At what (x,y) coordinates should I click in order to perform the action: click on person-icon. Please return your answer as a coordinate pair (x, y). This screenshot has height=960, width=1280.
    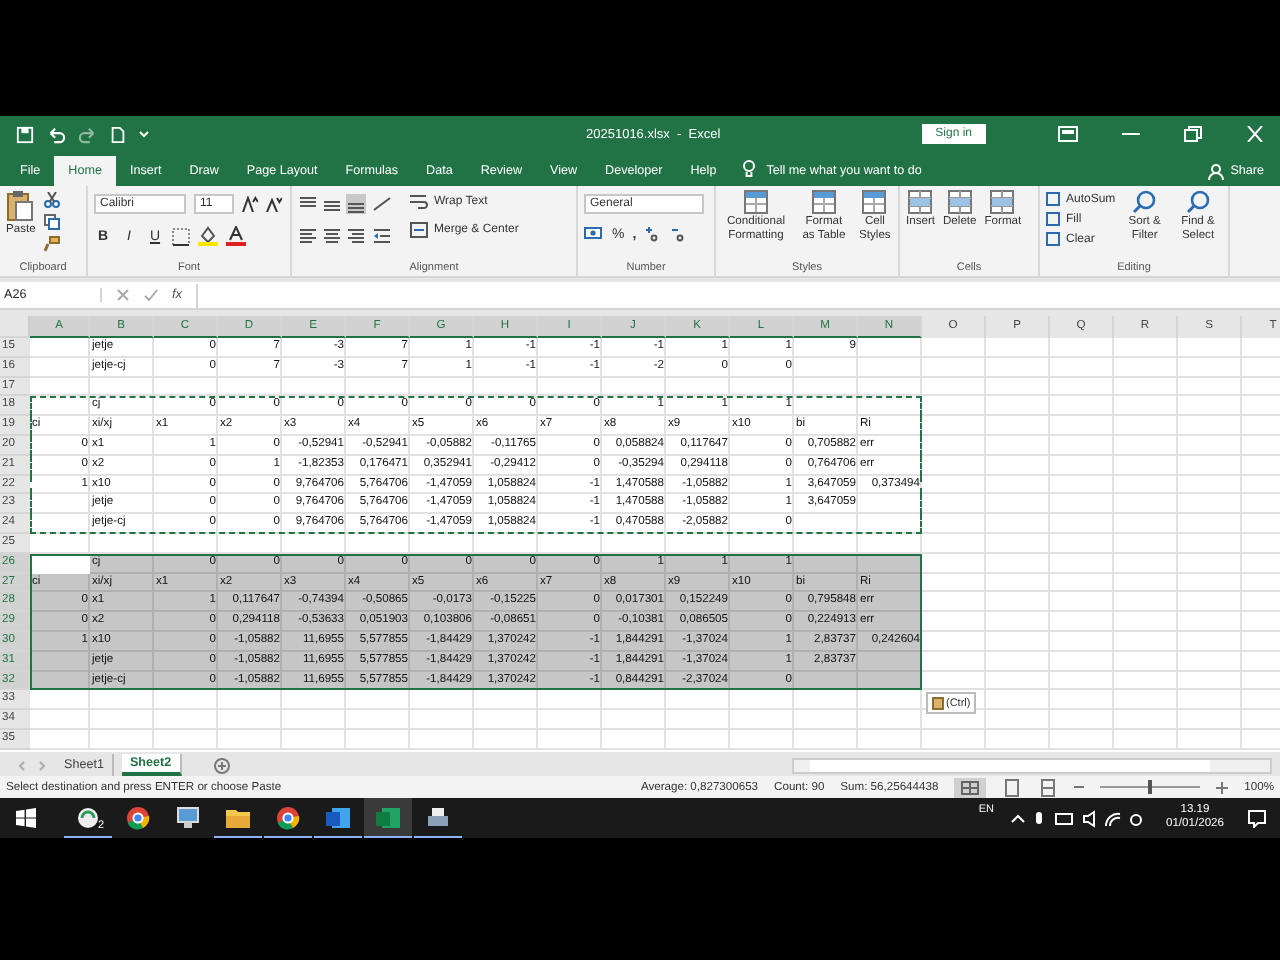
    Looking at the image, I should click on (1216, 171).